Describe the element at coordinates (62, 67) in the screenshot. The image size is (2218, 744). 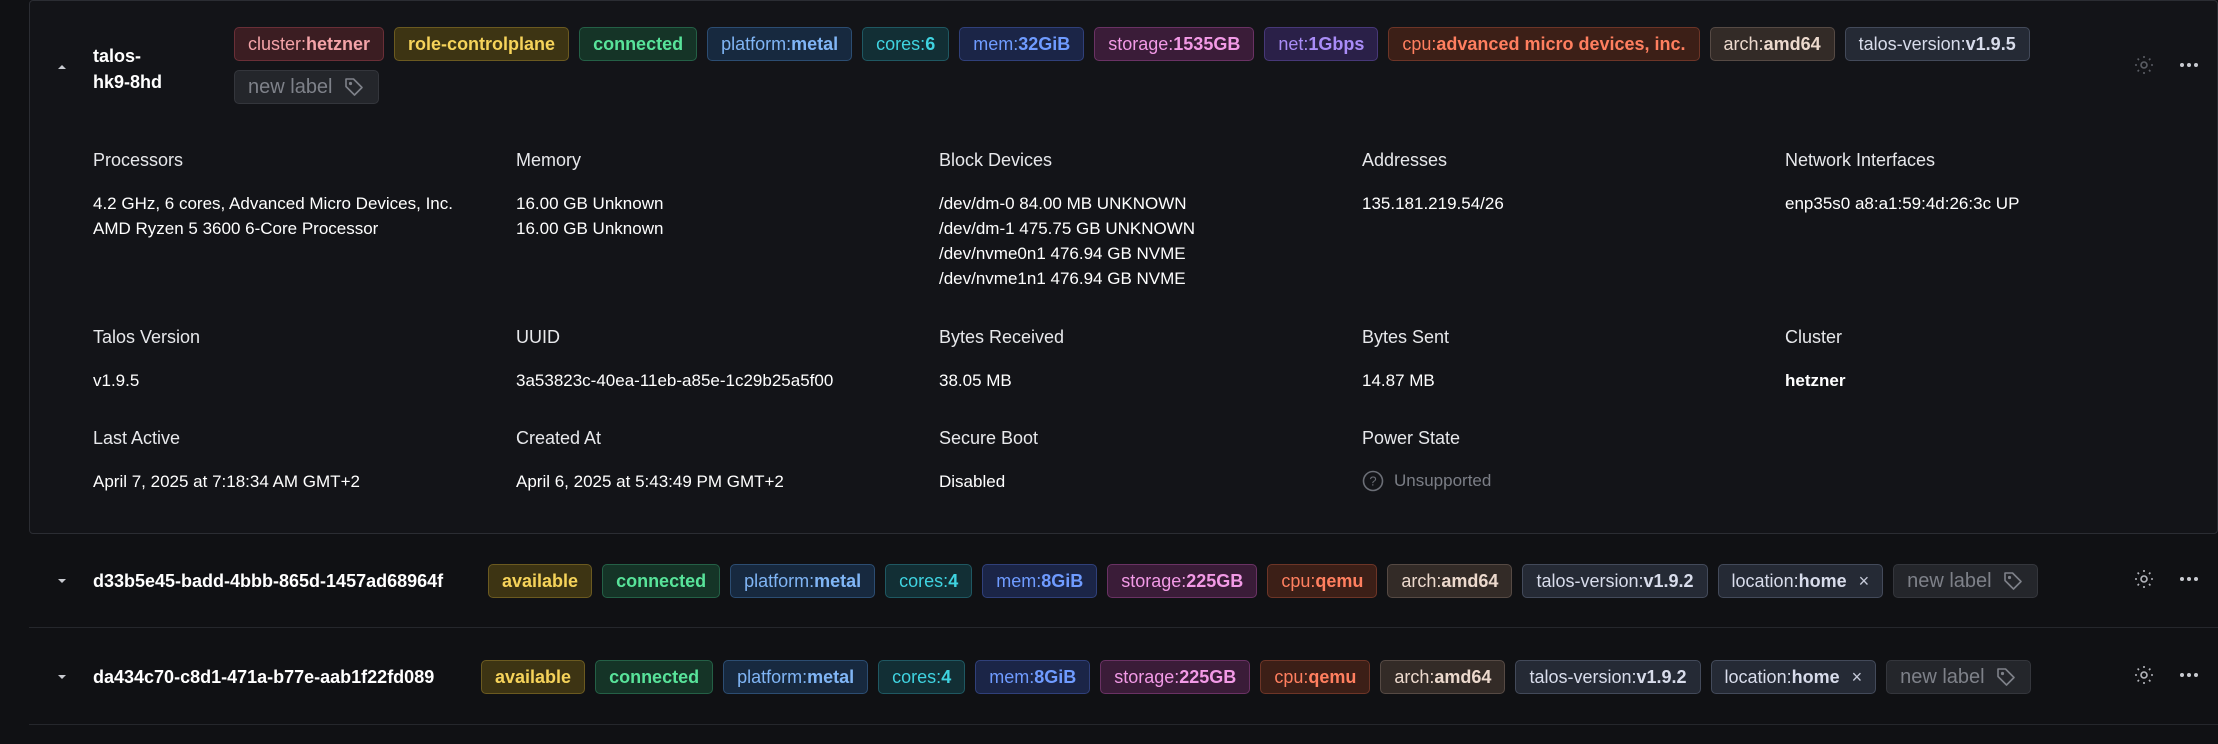
I see `chevron-up-icon` at that location.